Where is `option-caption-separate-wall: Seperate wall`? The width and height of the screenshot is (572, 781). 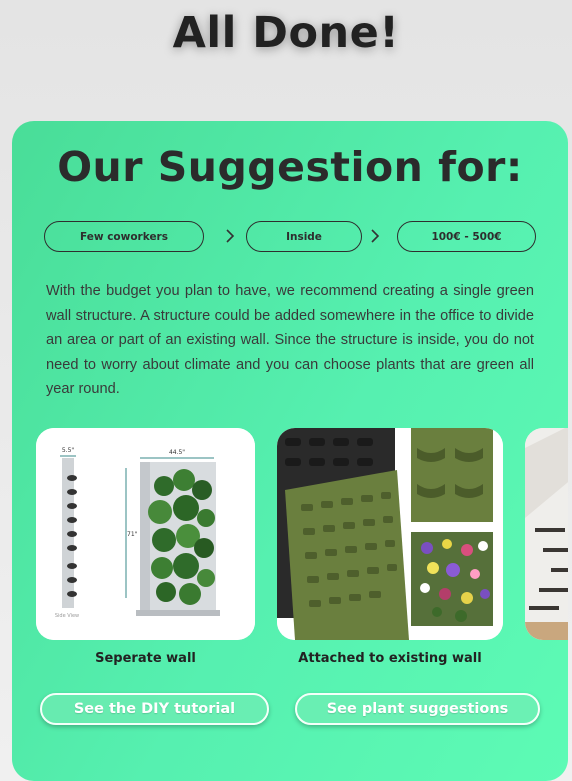 option-caption-separate-wall: Seperate wall is located at coordinates (145, 658).